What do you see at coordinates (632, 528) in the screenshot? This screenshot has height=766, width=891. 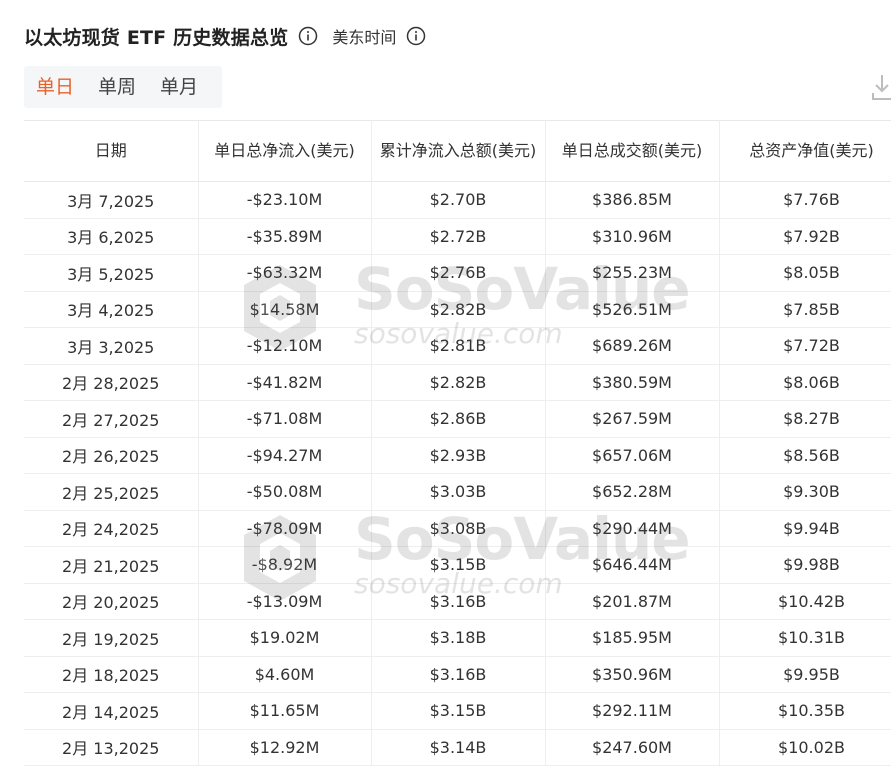 I see `cell-volume: $290.44M` at bounding box center [632, 528].